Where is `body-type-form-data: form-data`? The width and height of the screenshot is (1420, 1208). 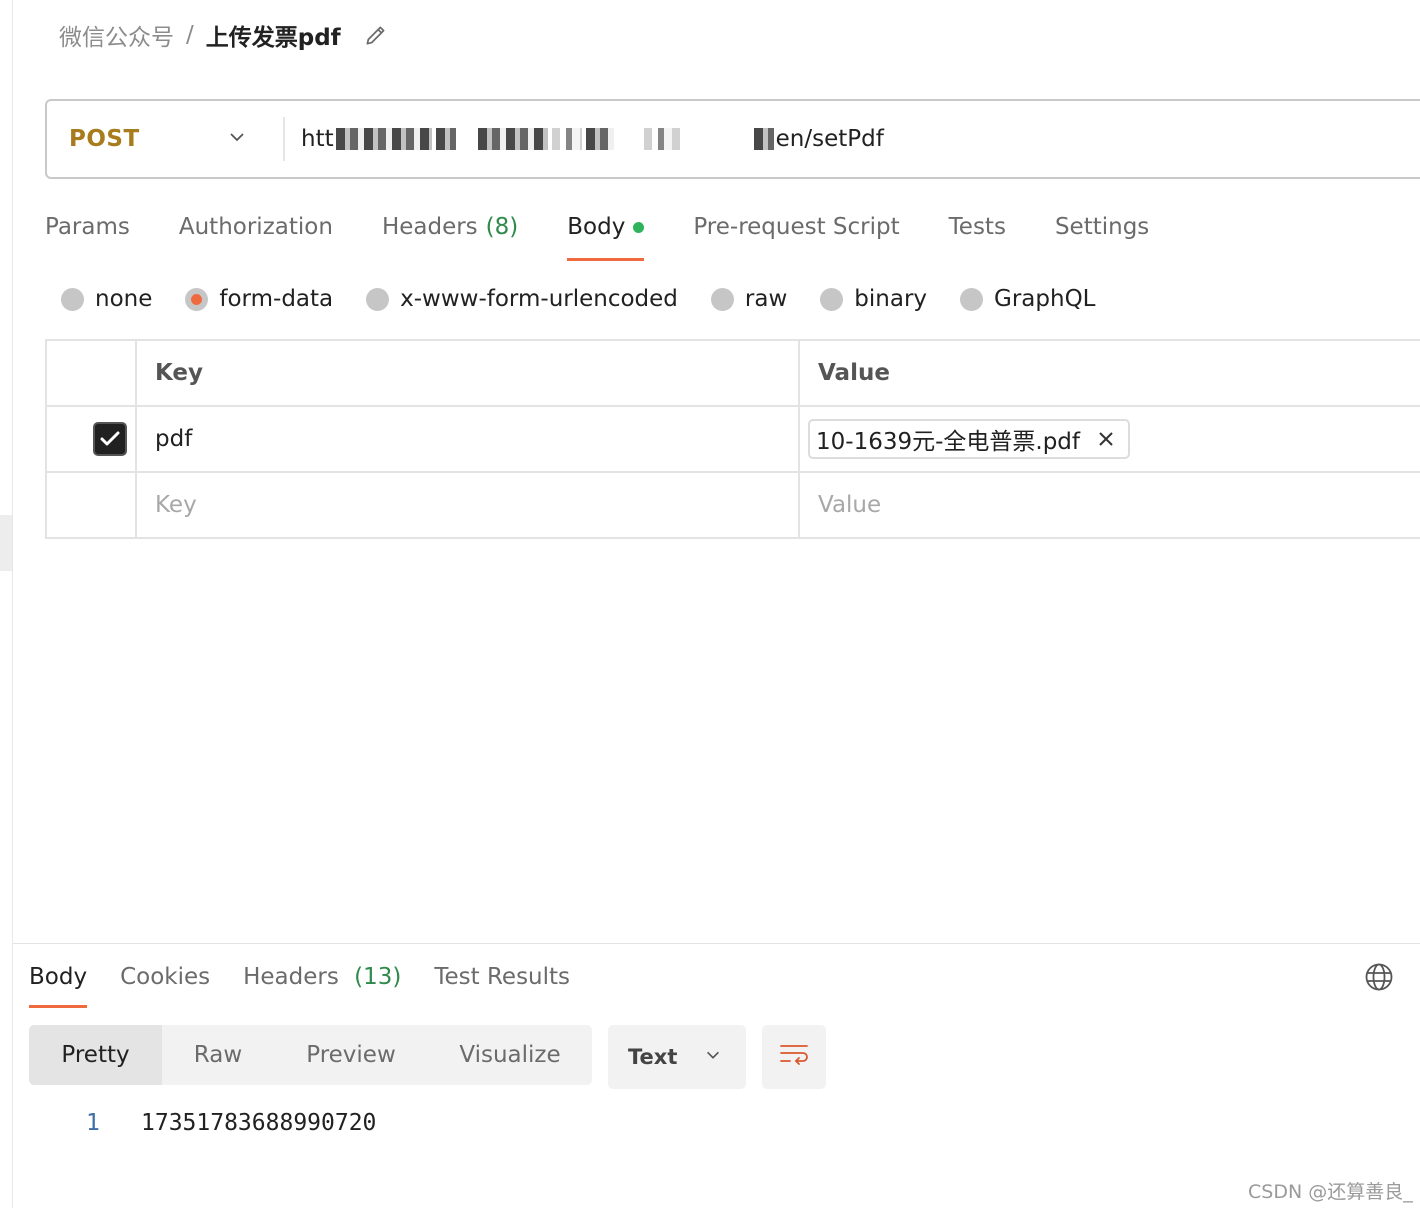 body-type-form-data: form-data is located at coordinates (259, 299).